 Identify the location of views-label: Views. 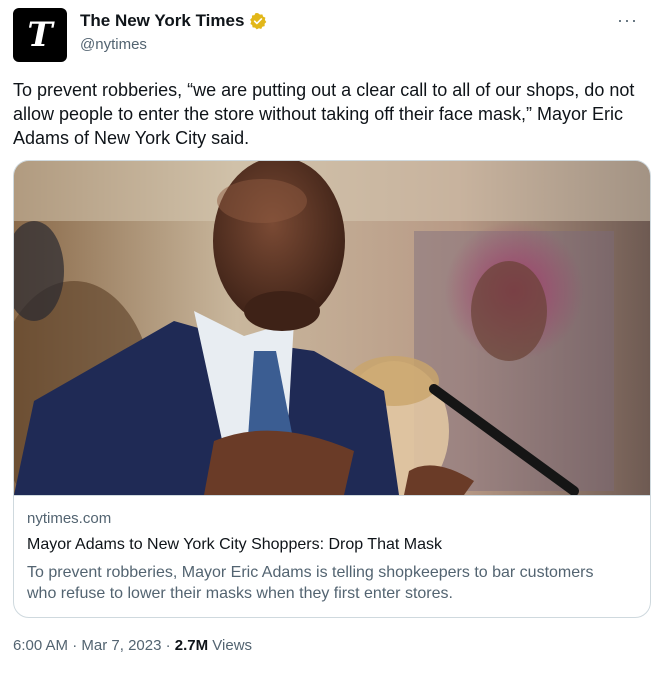
(230, 645).